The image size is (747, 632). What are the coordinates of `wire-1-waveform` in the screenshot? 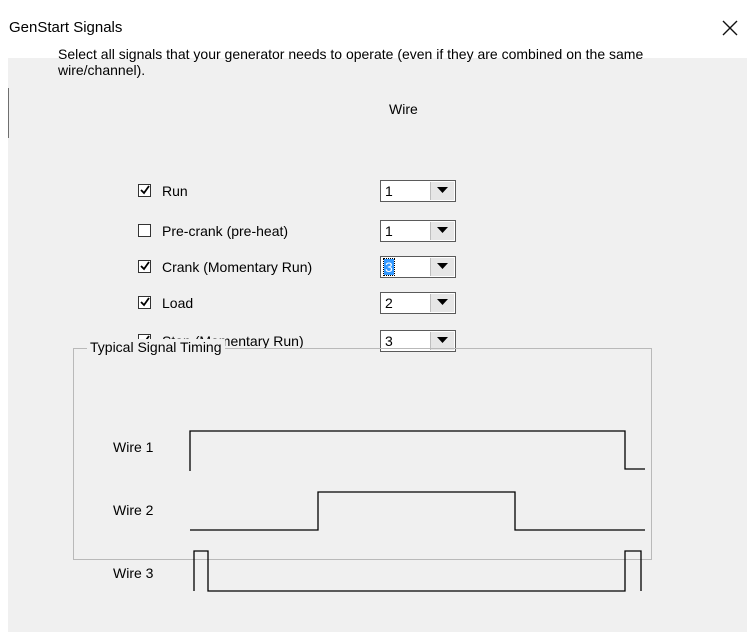 It's located at (417, 450).